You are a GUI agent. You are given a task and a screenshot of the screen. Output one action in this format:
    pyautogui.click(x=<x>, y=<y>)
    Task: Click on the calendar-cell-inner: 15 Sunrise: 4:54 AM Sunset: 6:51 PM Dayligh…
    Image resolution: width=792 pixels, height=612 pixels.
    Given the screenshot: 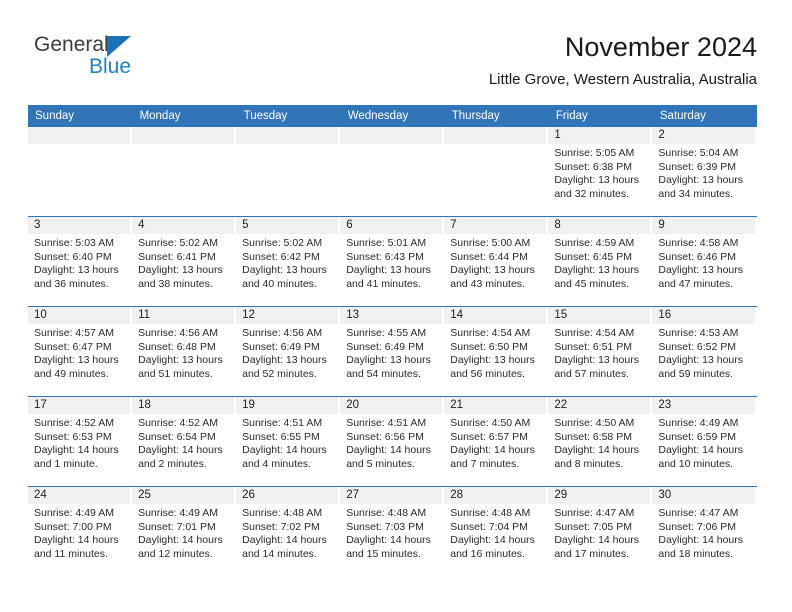 What is the action you would take?
    pyautogui.click(x=600, y=351)
    